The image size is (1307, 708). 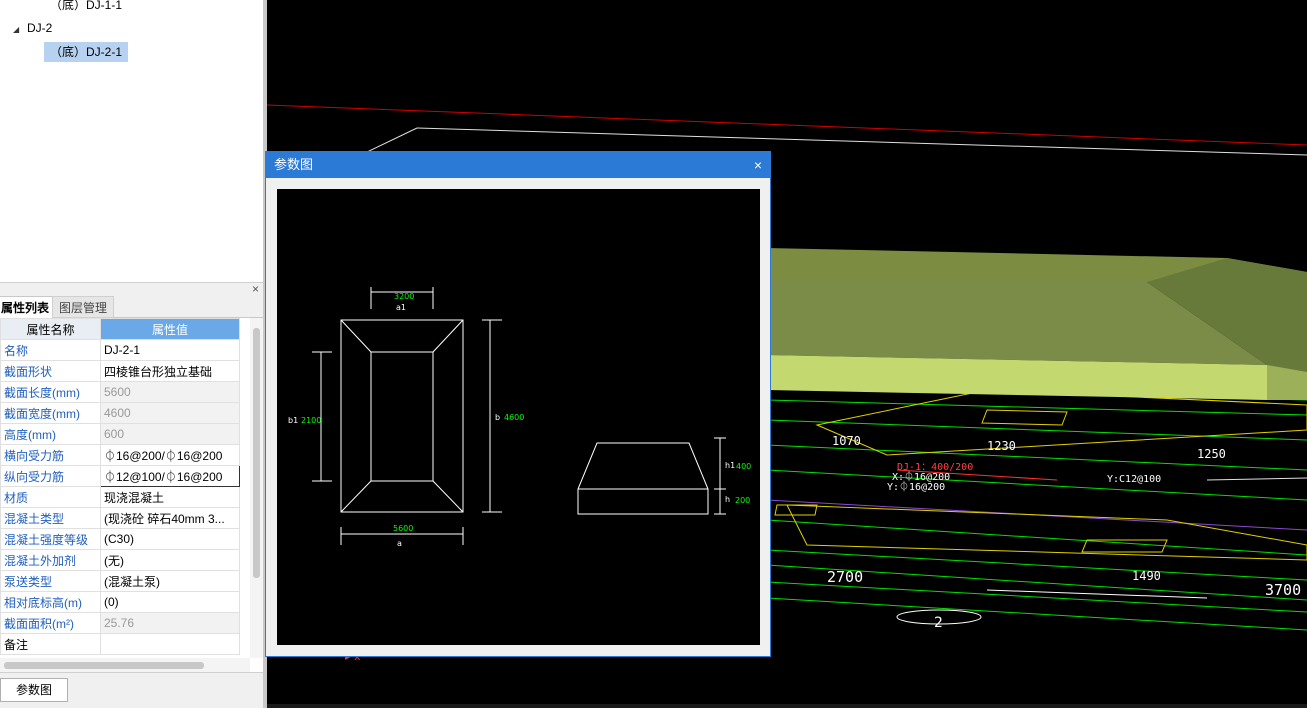 What do you see at coordinates (743, 466) in the screenshot?
I see `dim-h1-value: 400` at bounding box center [743, 466].